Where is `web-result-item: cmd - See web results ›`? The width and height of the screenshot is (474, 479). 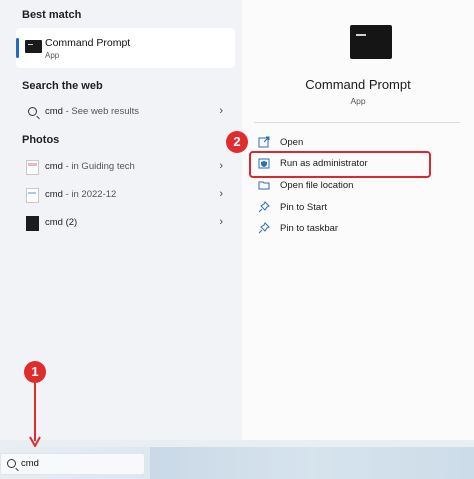 web-result-item: cmd - See web results › is located at coordinates (125, 112).